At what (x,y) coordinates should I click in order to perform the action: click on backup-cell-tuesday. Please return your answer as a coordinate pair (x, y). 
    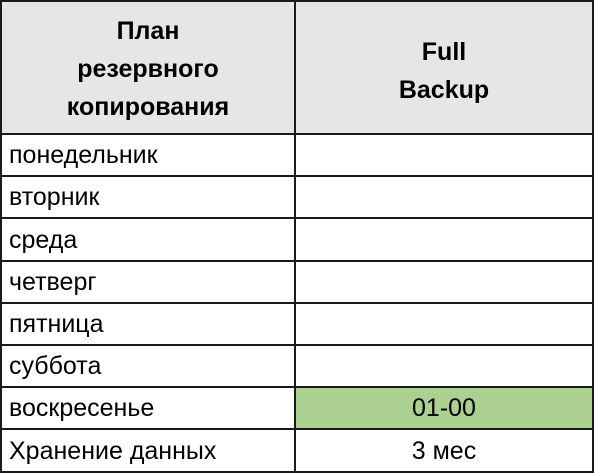
    Looking at the image, I should click on (444, 197).